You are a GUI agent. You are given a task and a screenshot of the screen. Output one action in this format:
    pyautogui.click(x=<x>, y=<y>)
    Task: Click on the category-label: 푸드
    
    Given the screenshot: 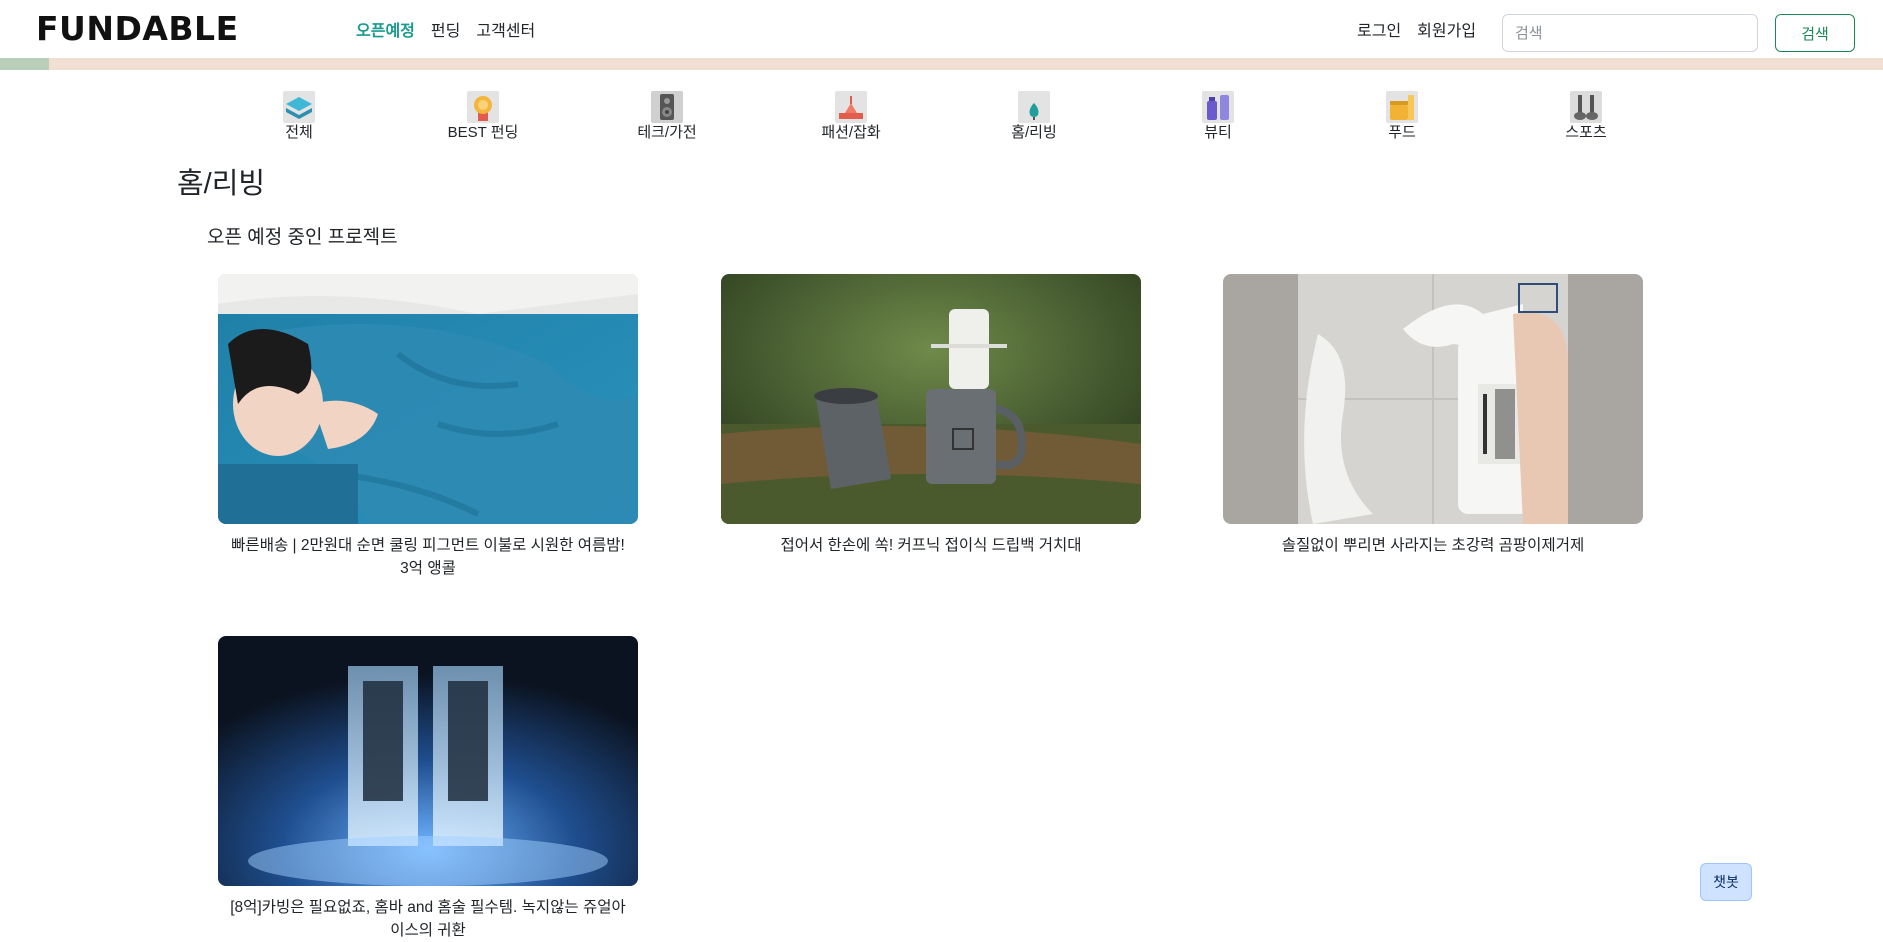 What is the action you would take?
    pyautogui.click(x=1402, y=132)
    